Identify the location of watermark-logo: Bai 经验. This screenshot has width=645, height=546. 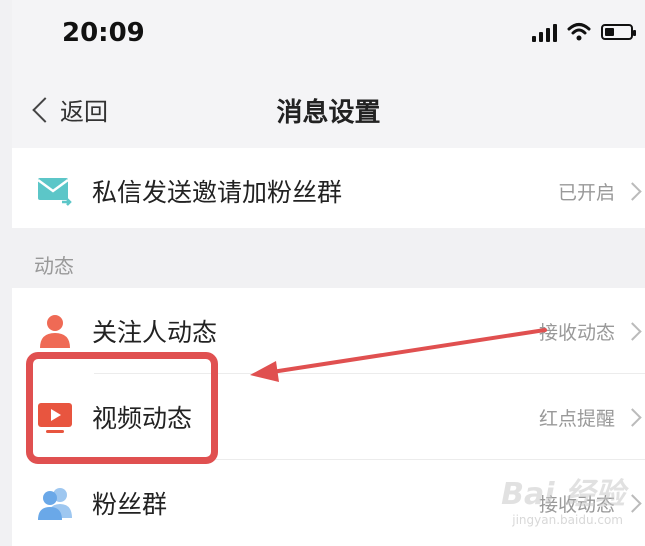
(563, 494).